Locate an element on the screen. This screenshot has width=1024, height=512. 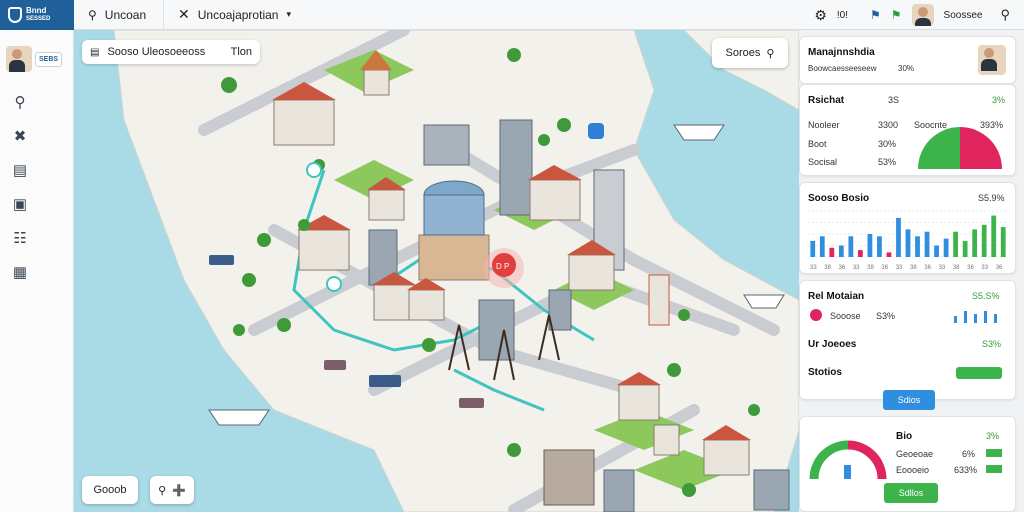
bottom-row-label: Geoeoae is located at coordinates (915, 454).